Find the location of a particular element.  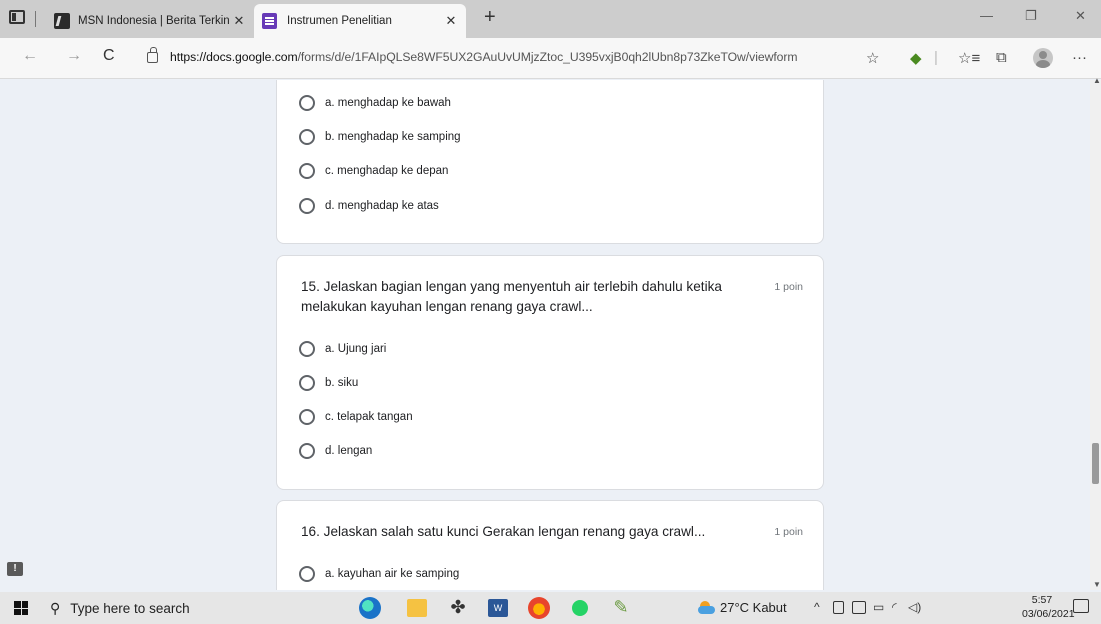

option-row: b. siku is located at coordinates (328, 383).